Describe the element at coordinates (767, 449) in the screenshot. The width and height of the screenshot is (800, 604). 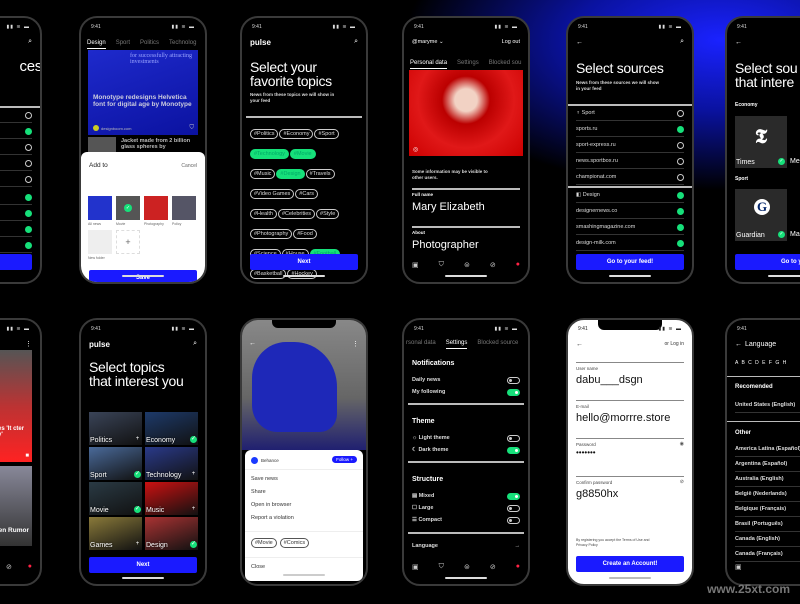
I see `language-option: America Latina (Español)` at that location.